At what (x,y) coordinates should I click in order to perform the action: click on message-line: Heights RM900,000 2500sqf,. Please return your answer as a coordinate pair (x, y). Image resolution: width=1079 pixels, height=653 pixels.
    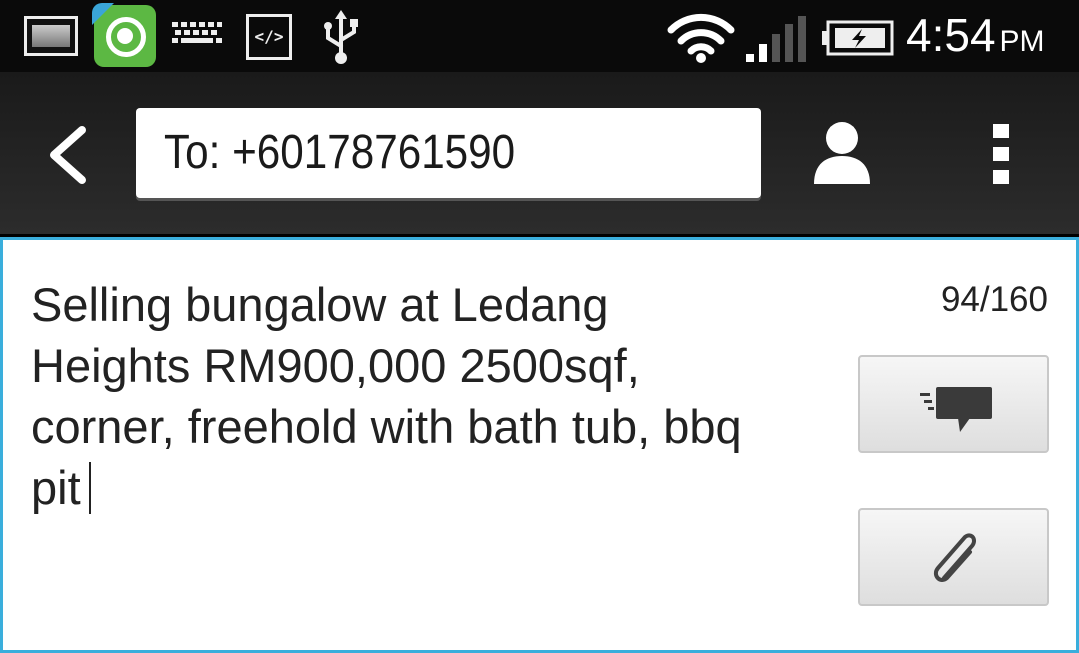
    Looking at the image, I should click on (335, 365).